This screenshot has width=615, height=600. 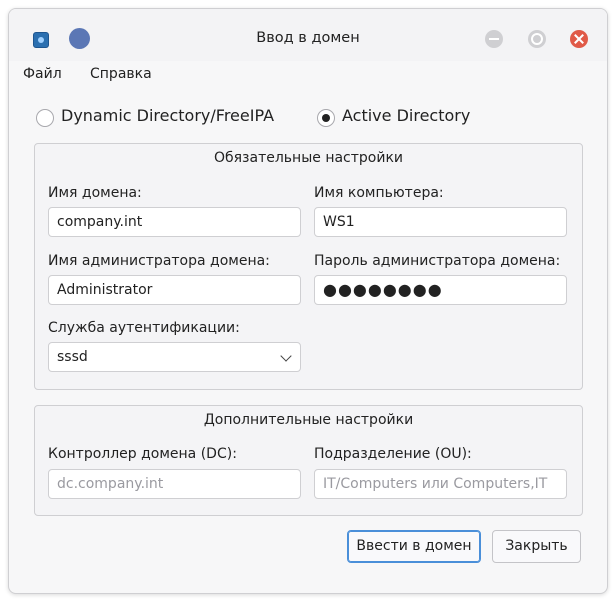 I want to click on close-button: Закрыть, so click(x=536, y=546).